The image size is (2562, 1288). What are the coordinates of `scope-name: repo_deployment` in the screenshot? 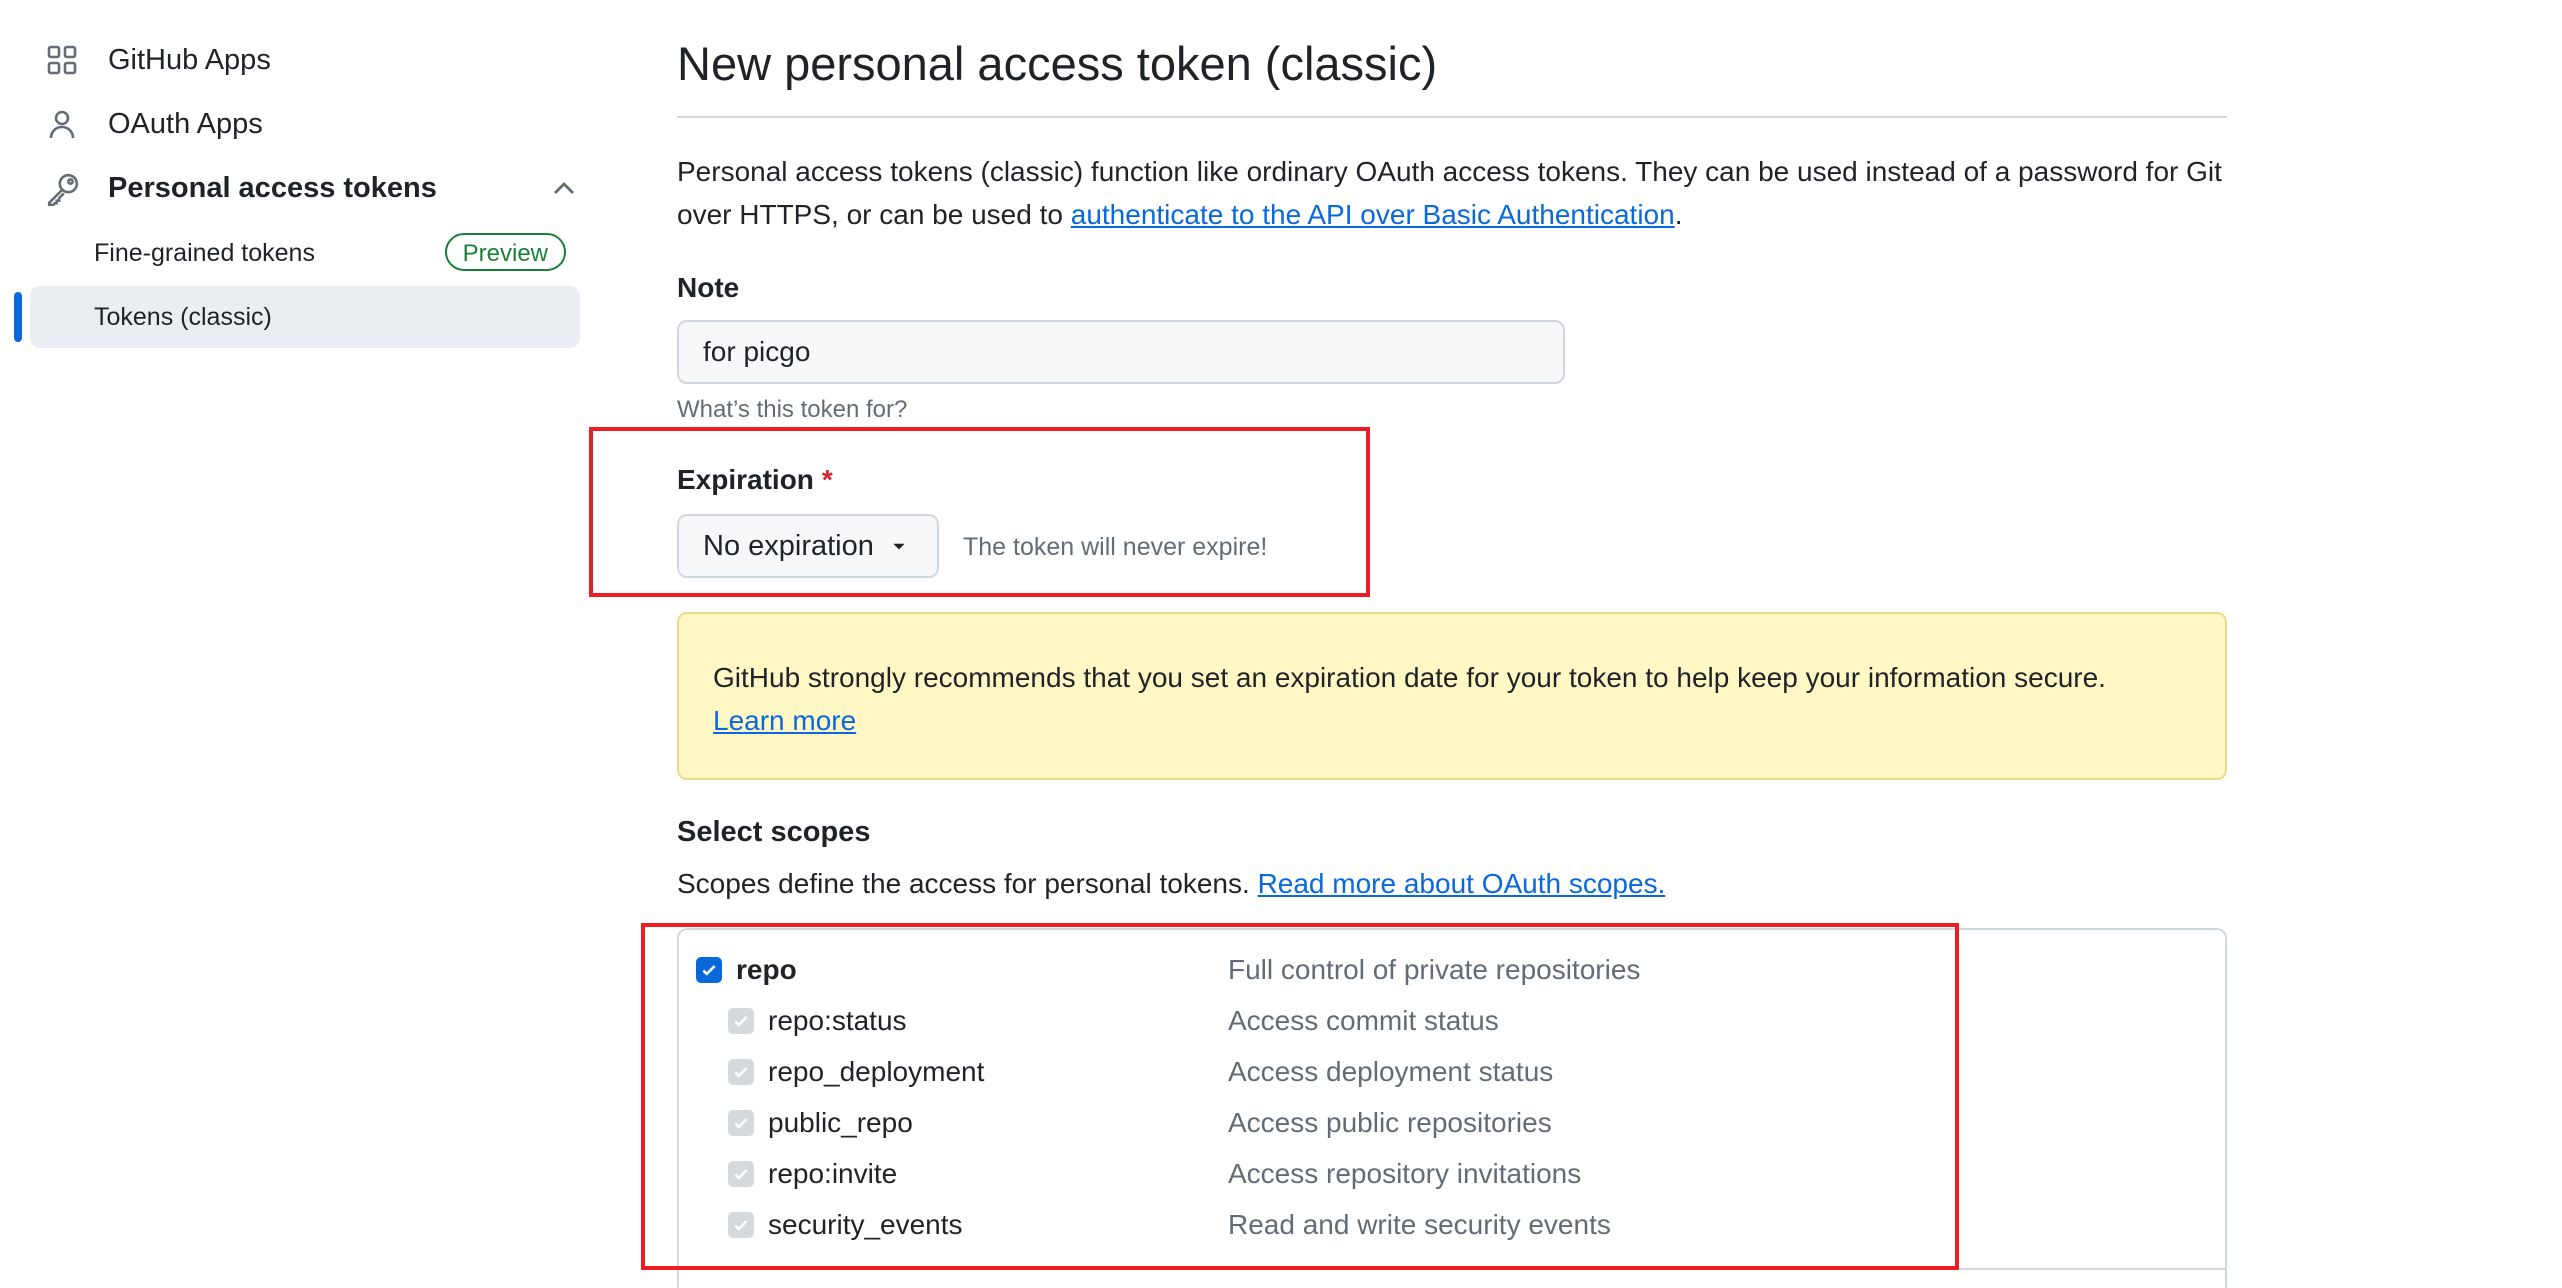 It's located at (876, 1071).